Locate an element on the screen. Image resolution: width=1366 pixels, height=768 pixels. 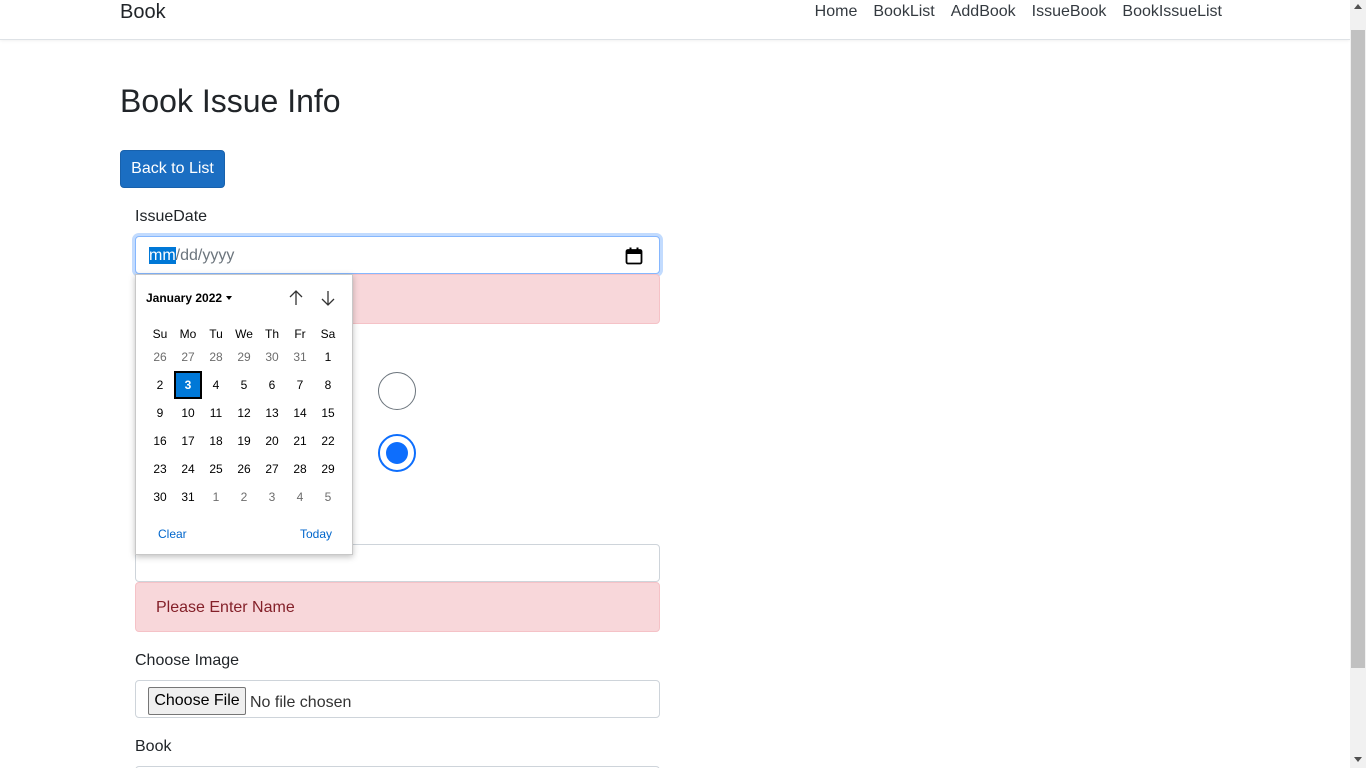
calendar-day: 14 is located at coordinates (300, 413).